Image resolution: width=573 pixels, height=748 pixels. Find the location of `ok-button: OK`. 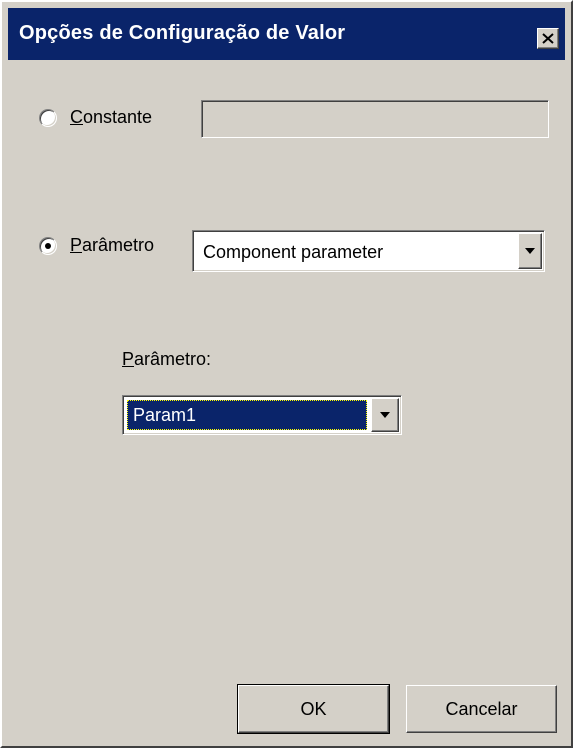

ok-button: OK is located at coordinates (313, 709).